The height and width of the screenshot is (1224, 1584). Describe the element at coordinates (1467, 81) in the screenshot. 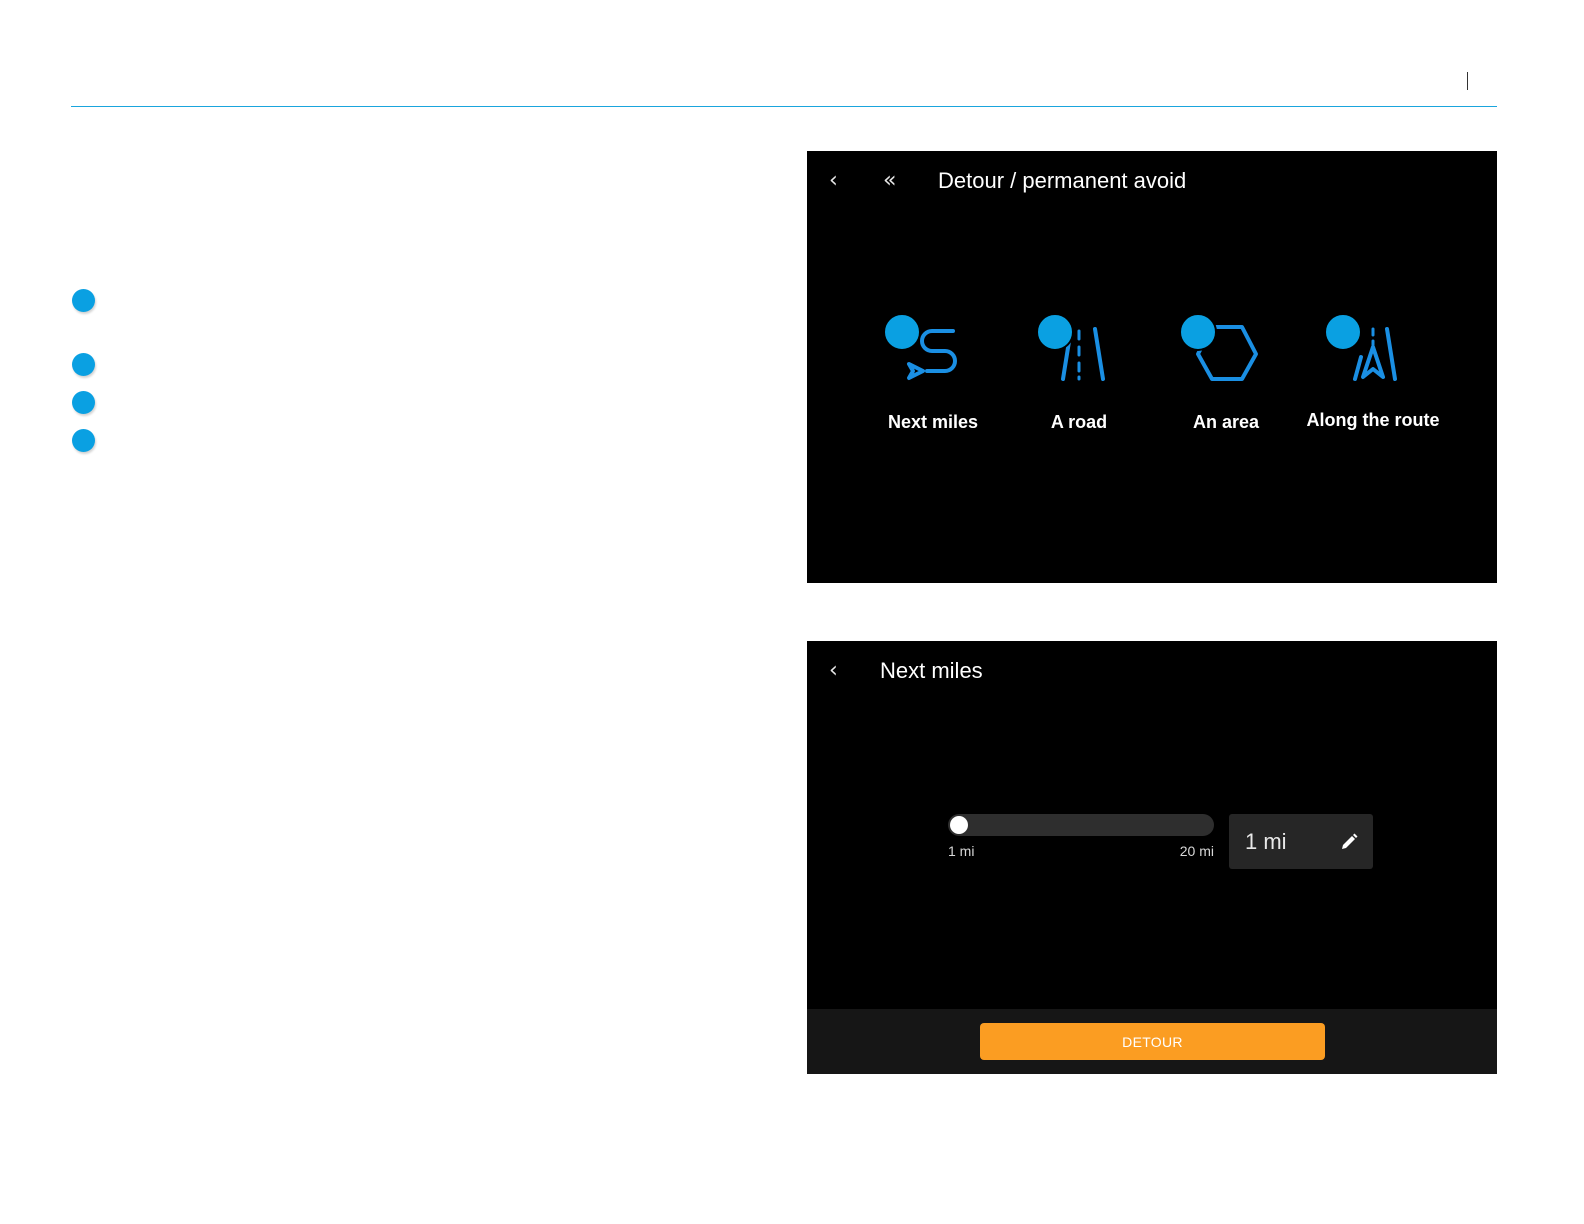

I see `header-divider-tick` at that location.